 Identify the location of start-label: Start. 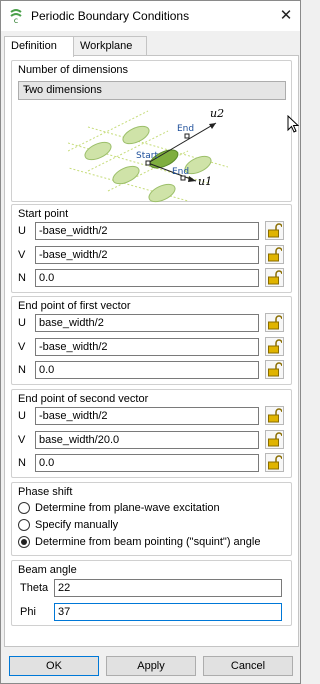
(147, 156).